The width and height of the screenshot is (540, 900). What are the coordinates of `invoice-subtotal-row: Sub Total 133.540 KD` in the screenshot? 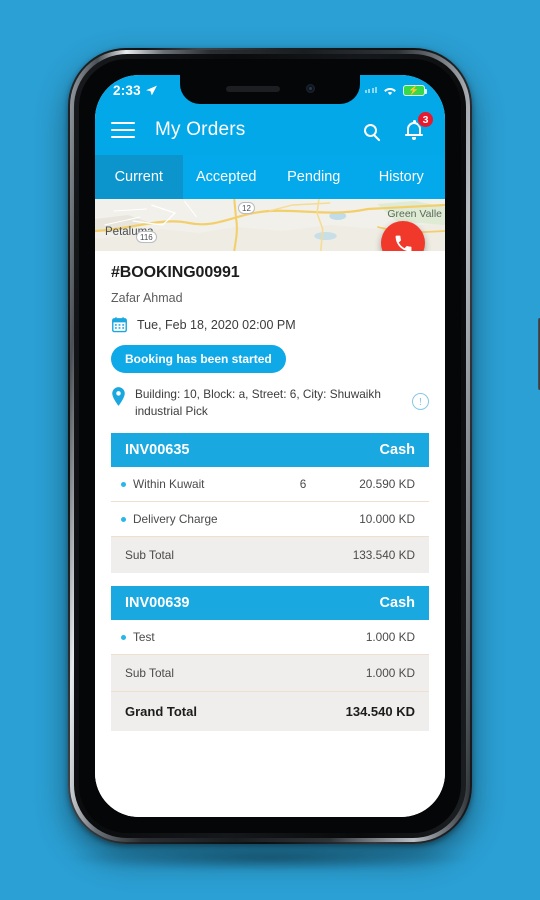 It's located at (270, 555).